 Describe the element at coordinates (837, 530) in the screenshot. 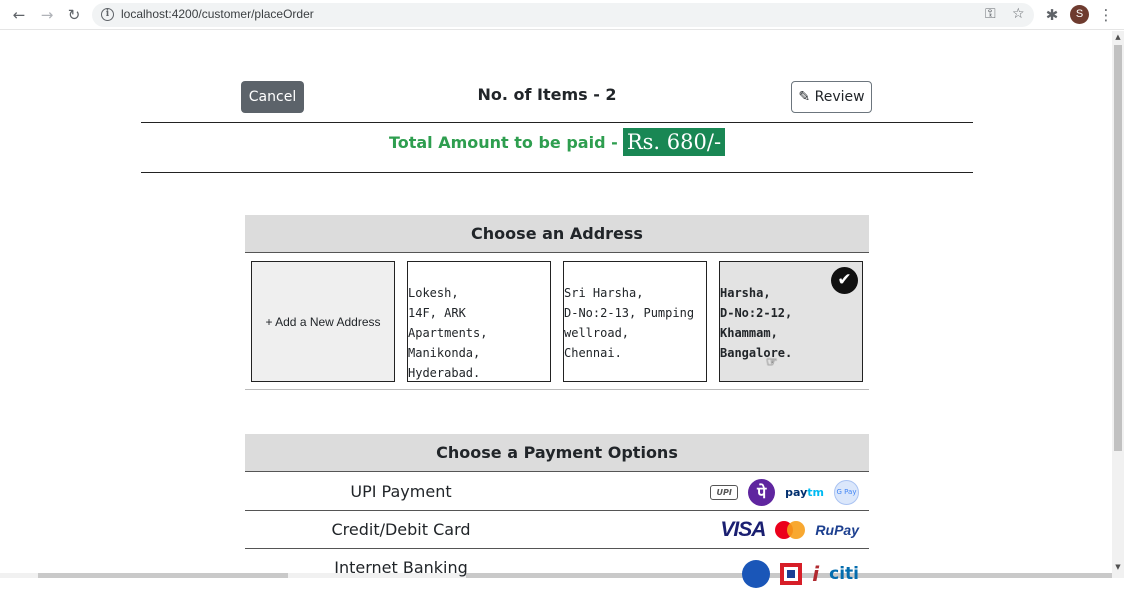

I see `rupay-logo-icon: RuPay` at that location.